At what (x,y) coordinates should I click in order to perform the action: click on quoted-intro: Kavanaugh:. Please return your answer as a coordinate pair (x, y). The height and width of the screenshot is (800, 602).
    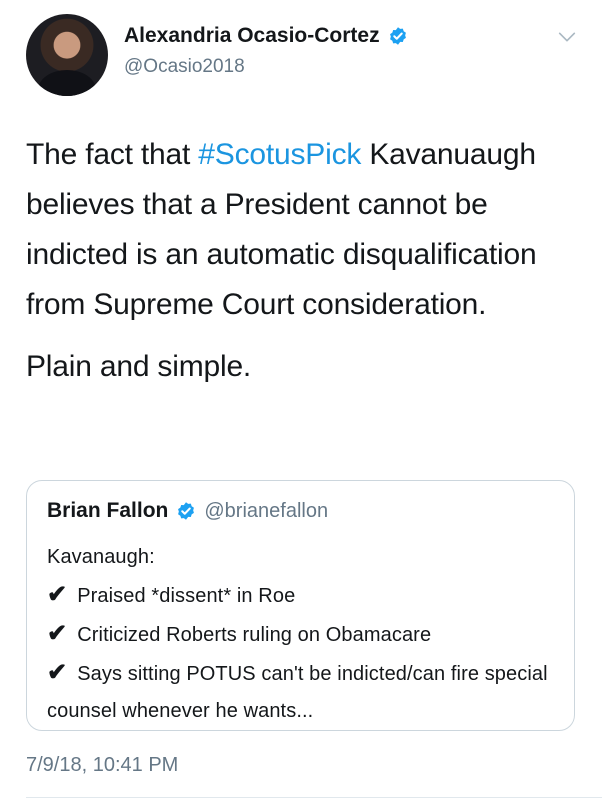
    Looking at the image, I should click on (101, 557).